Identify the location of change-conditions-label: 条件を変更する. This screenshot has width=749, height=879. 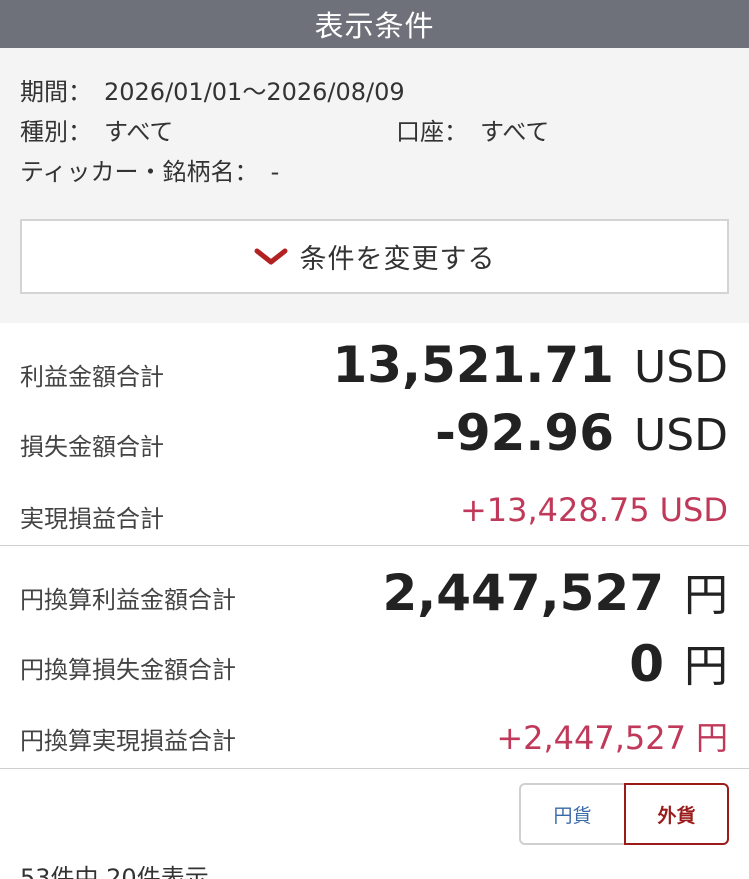
(397, 259).